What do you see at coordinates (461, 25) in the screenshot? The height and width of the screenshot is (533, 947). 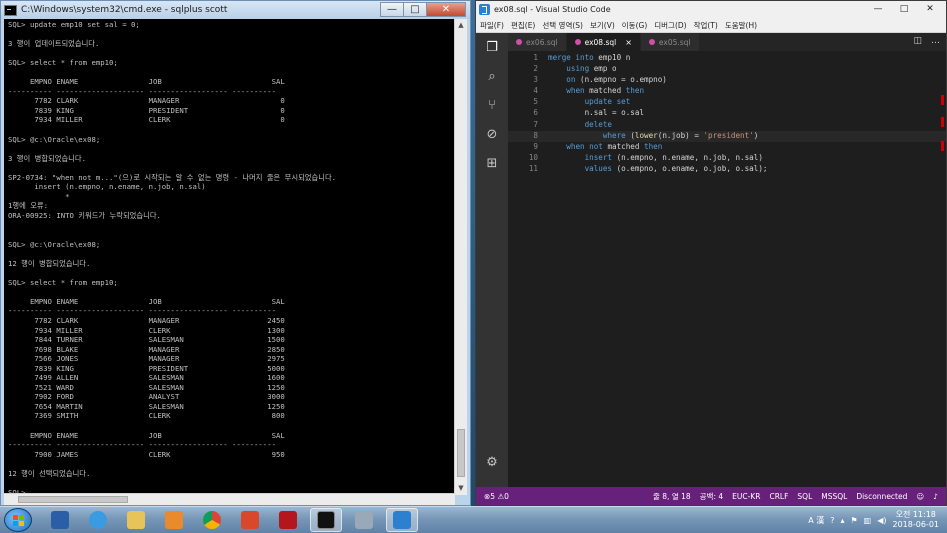 I see `scroll-up-icon: ▲` at bounding box center [461, 25].